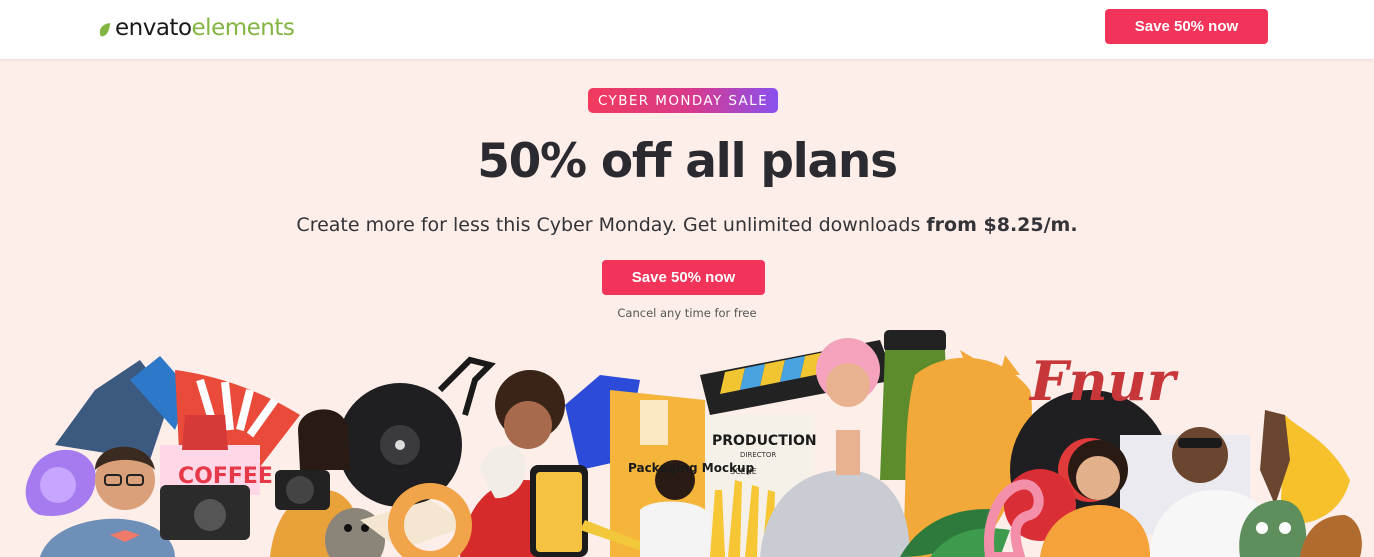 The height and width of the screenshot is (557, 1374). I want to click on hero-title: 50% off all plans, so click(687, 161).